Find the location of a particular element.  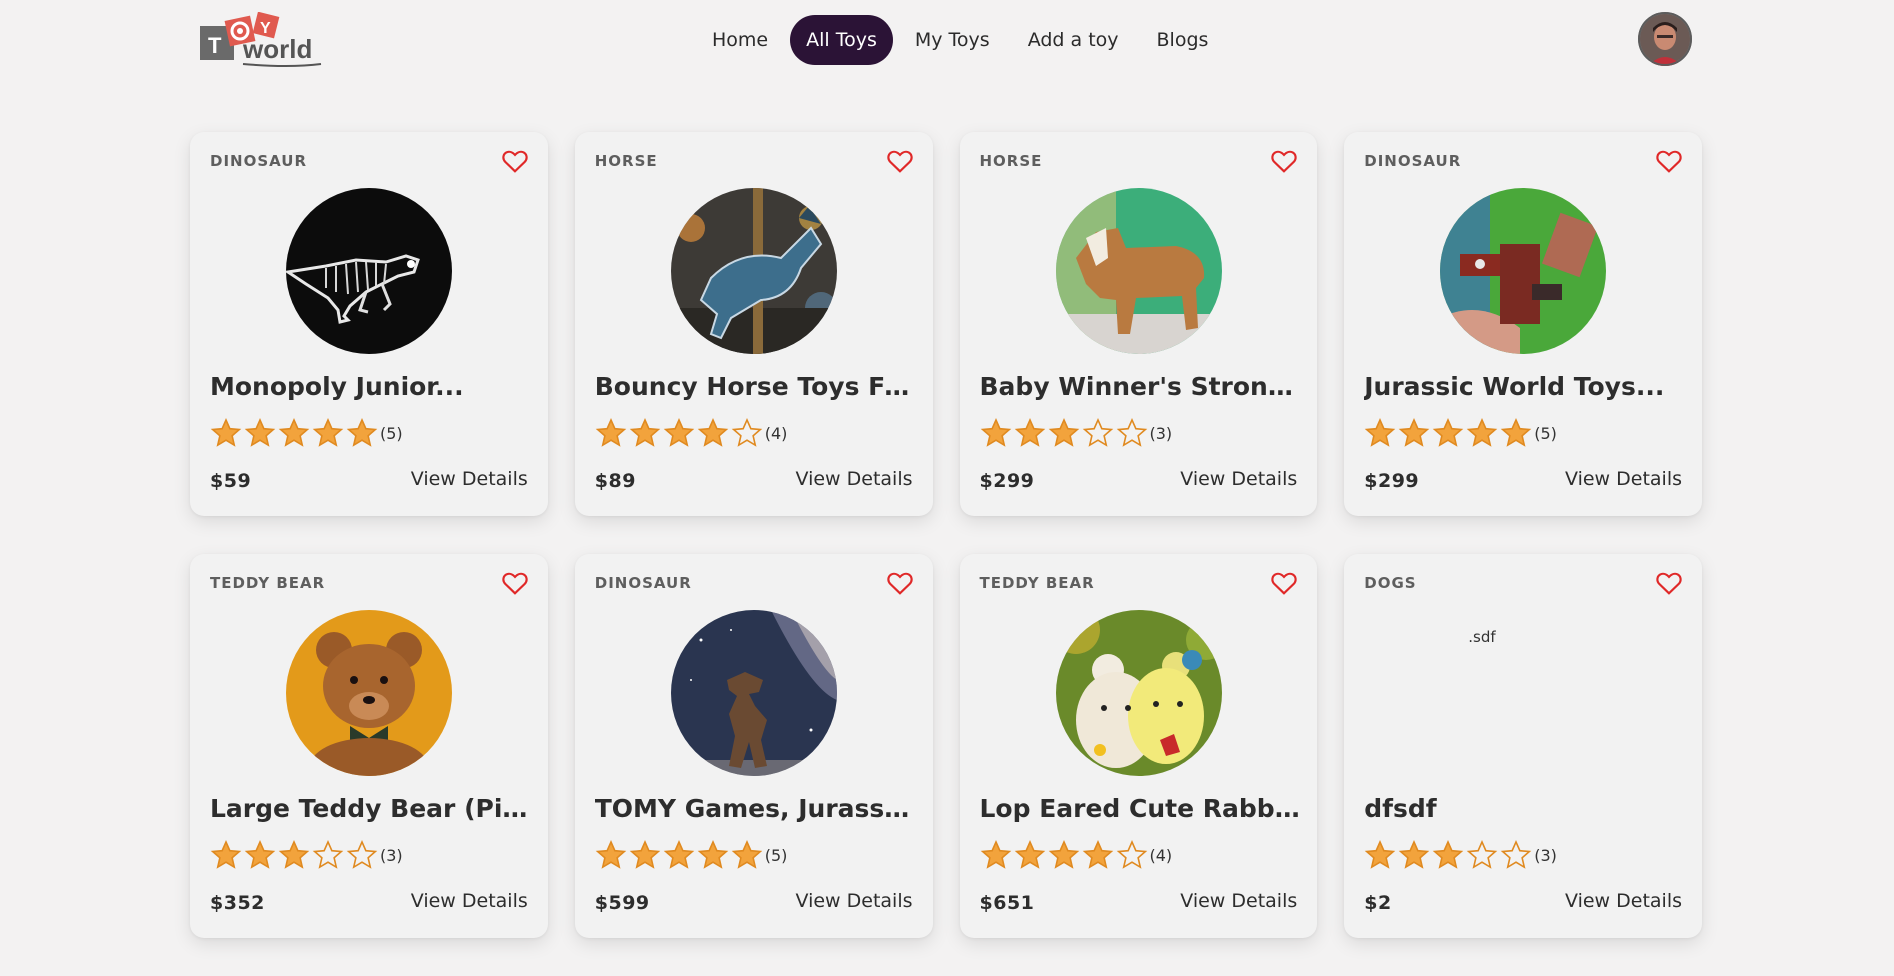

nav-my-toys: My Toys is located at coordinates (952, 40).